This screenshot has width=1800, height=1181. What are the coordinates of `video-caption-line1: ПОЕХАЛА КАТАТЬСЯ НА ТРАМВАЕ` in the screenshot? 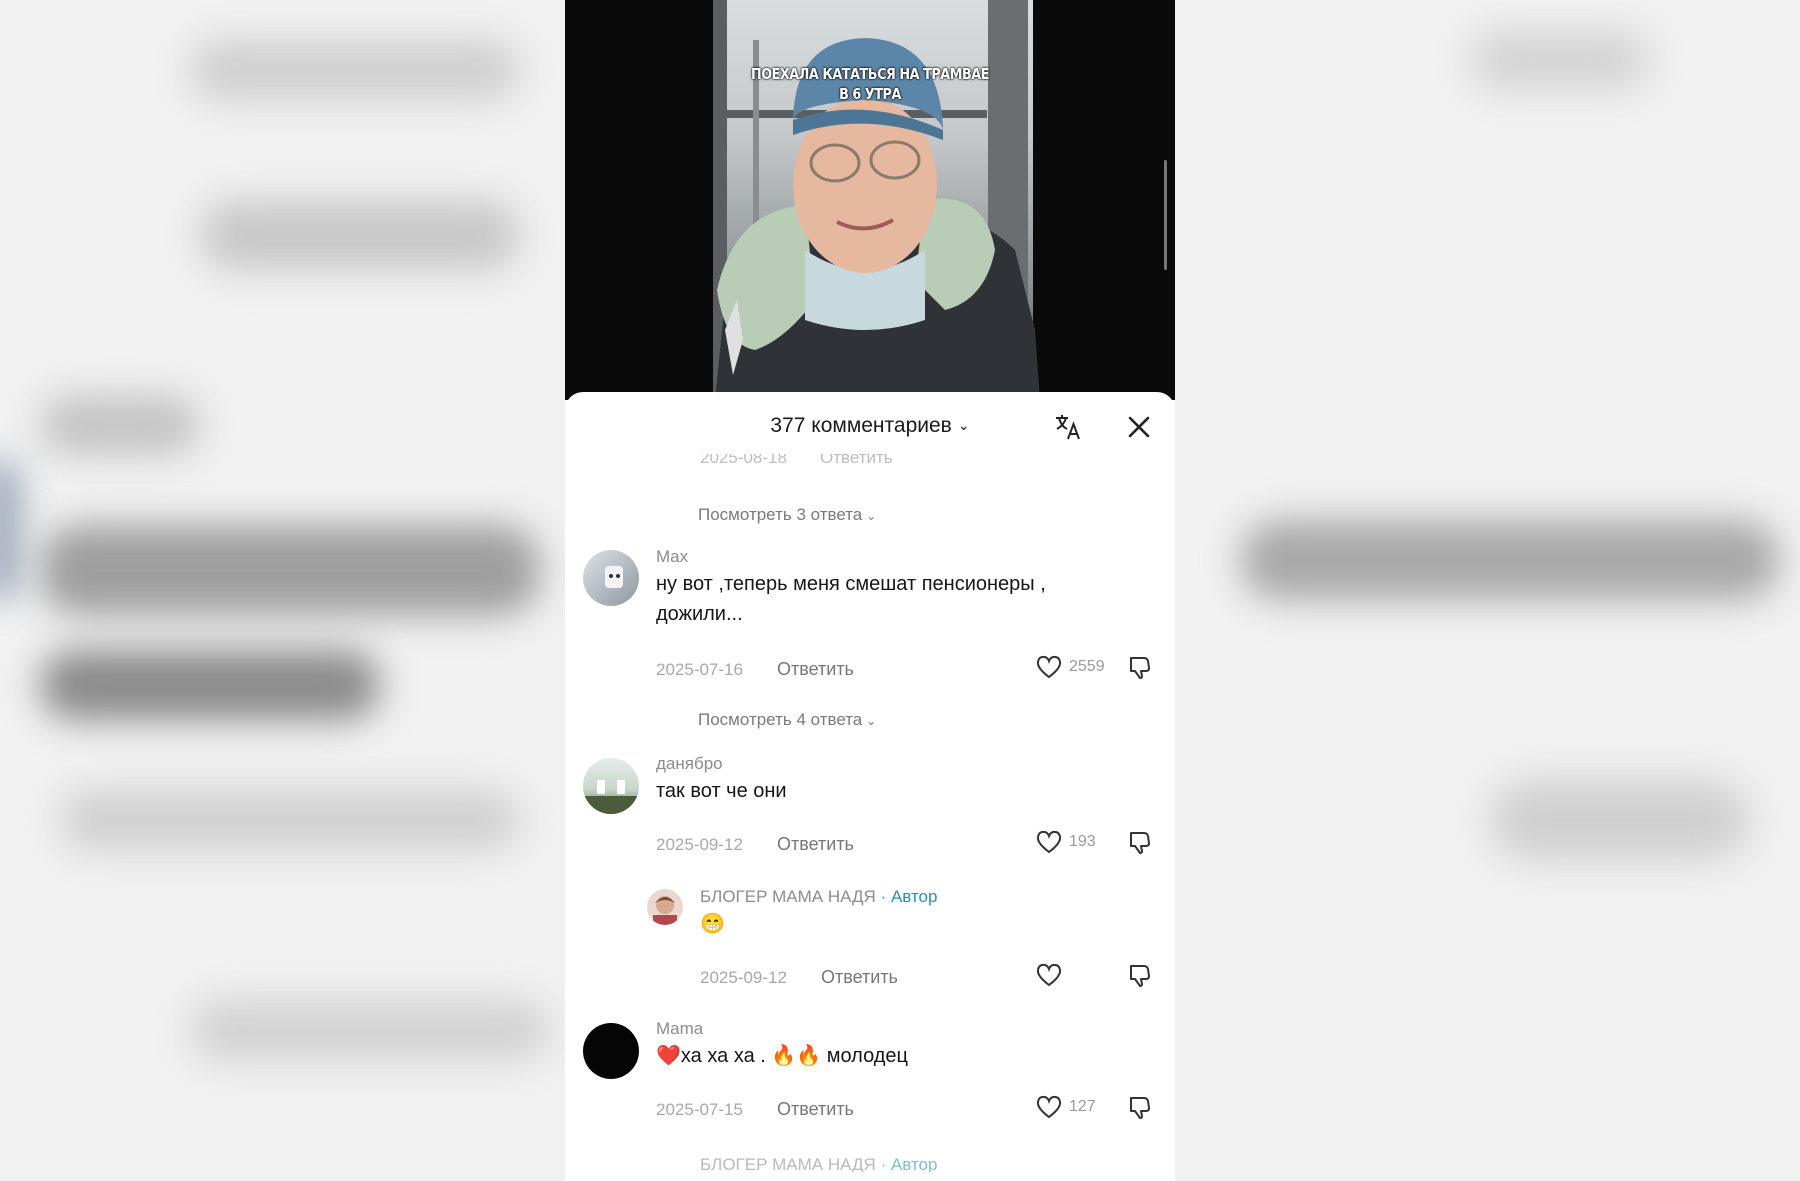 It's located at (870, 74).